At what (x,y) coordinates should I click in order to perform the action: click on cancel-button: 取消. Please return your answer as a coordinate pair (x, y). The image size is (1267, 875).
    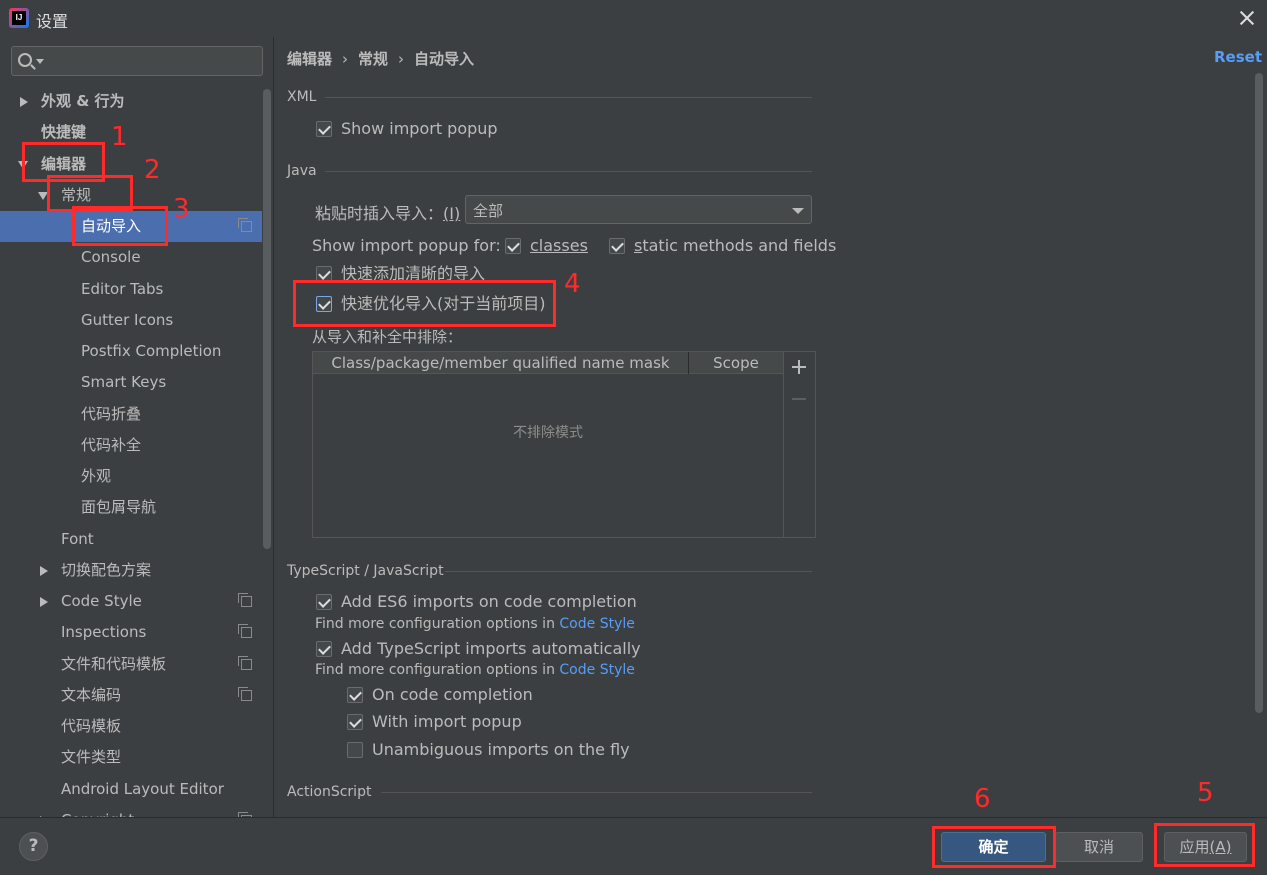
    Looking at the image, I should click on (1099, 847).